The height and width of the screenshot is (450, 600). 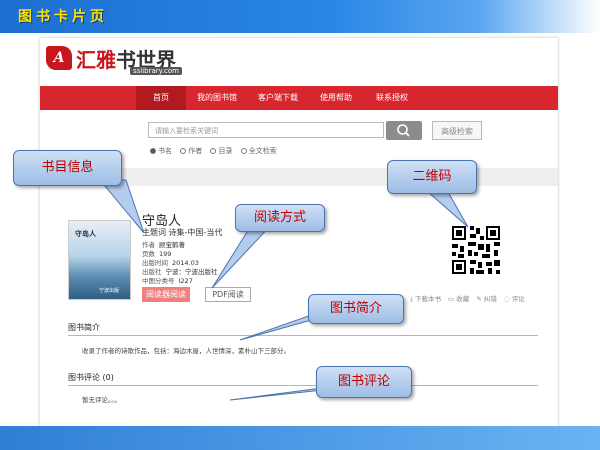 I want to click on slide-title: 图书卡片页, so click(x=63, y=17).